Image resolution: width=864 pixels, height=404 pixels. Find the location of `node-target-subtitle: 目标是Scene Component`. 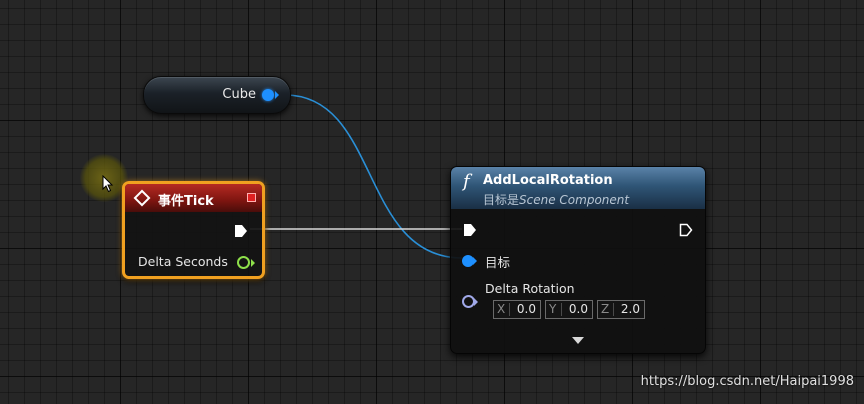

node-target-subtitle: 目标是Scene Component is located at coordinates (556, 199).